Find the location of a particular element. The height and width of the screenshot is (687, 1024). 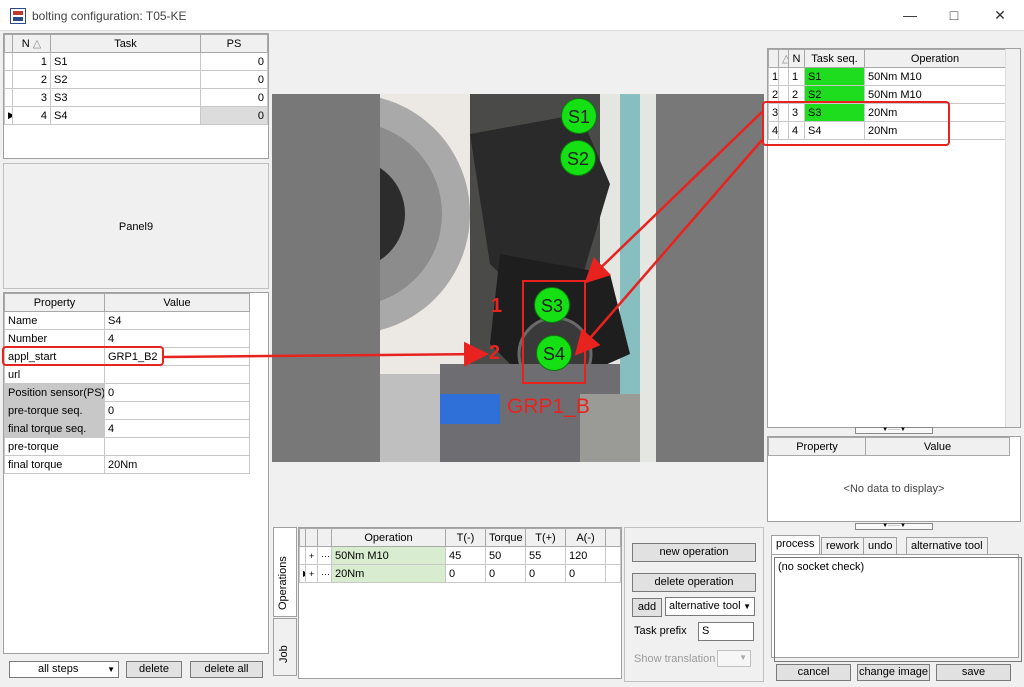

tab-rework: rework is located at coordinates (843, 546).